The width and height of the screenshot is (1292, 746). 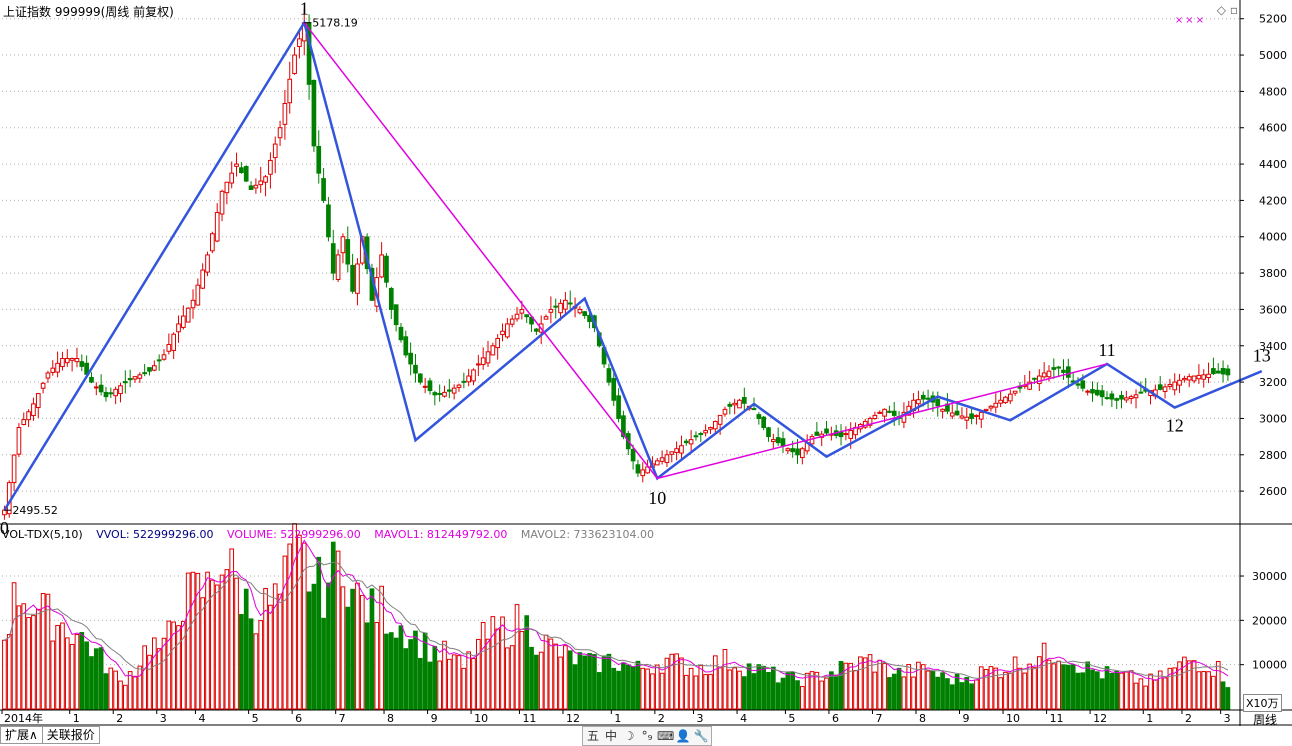 I want to click on tab-expand: 扩展∧, so click(x=21, y=735).